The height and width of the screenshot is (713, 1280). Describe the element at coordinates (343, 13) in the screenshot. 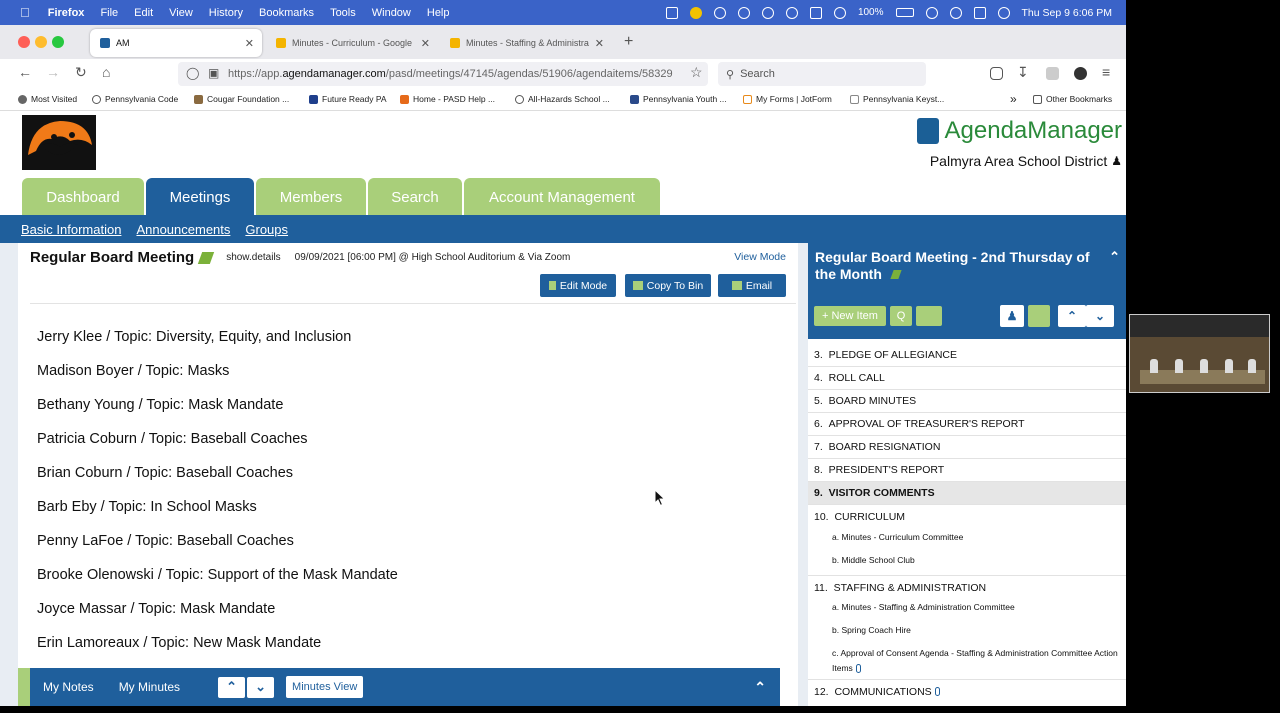

I see `menu-tools: Tools` at that location.